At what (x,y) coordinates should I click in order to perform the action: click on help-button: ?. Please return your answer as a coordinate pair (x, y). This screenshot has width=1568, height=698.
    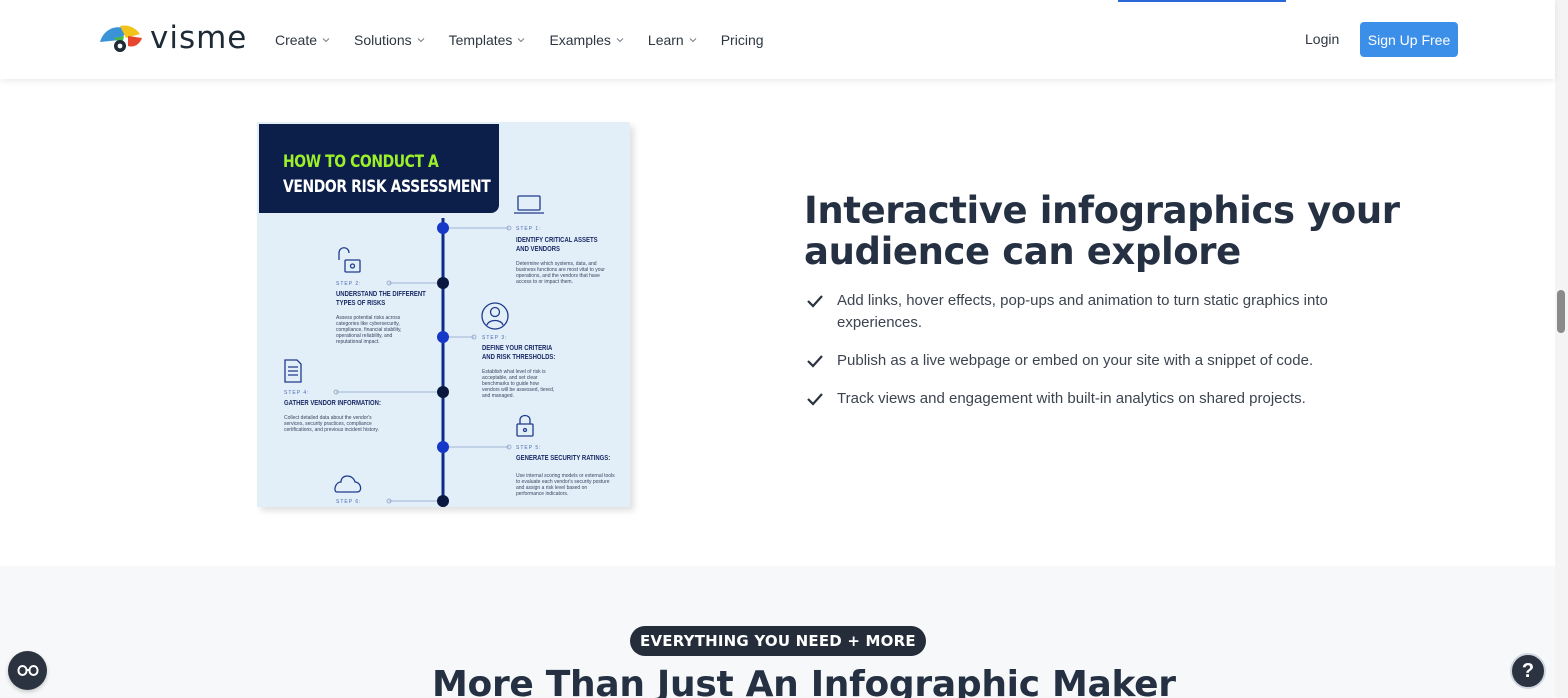
    Looking at the image, I should click on (1528, 671).